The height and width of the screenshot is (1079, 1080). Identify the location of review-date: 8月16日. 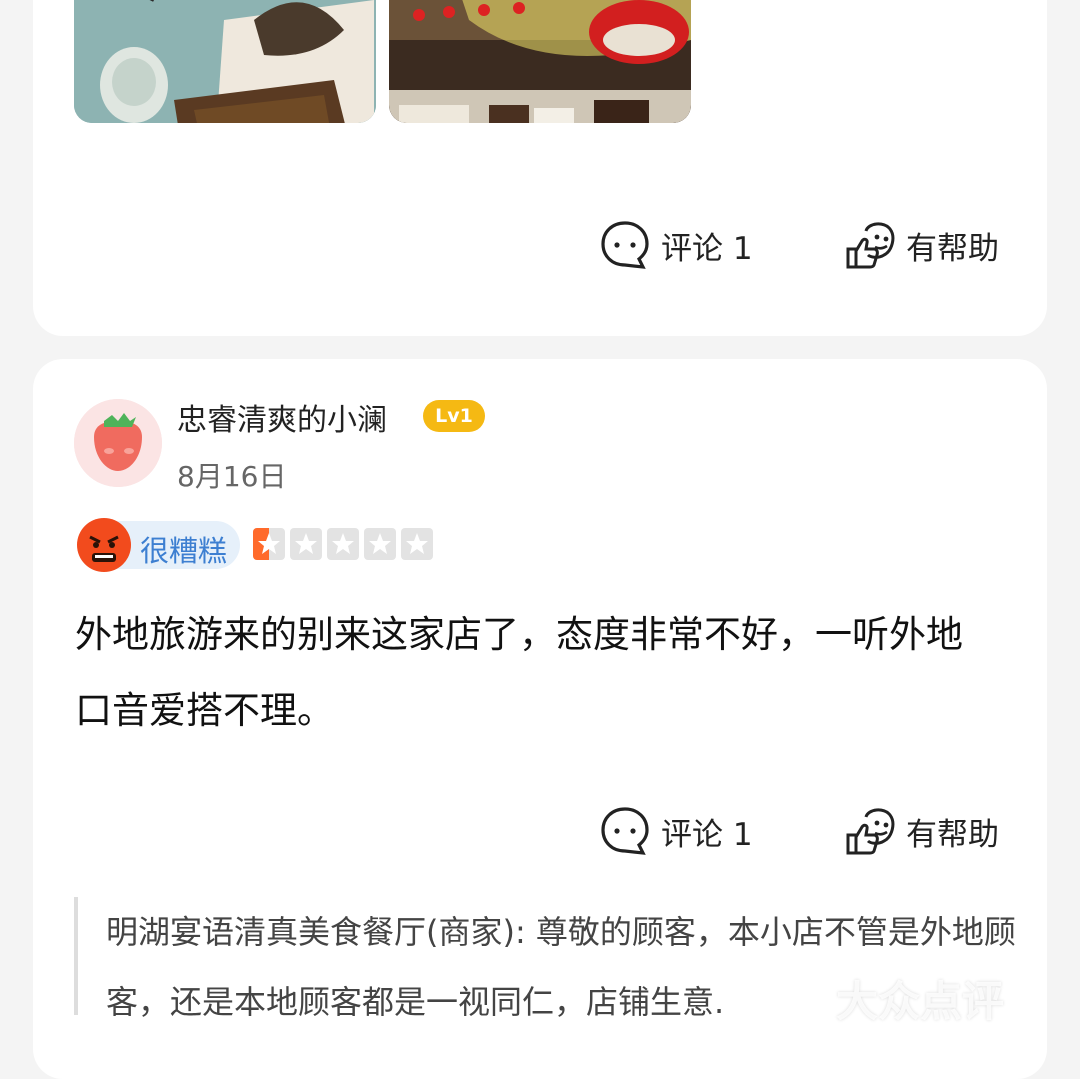
(232, 476).